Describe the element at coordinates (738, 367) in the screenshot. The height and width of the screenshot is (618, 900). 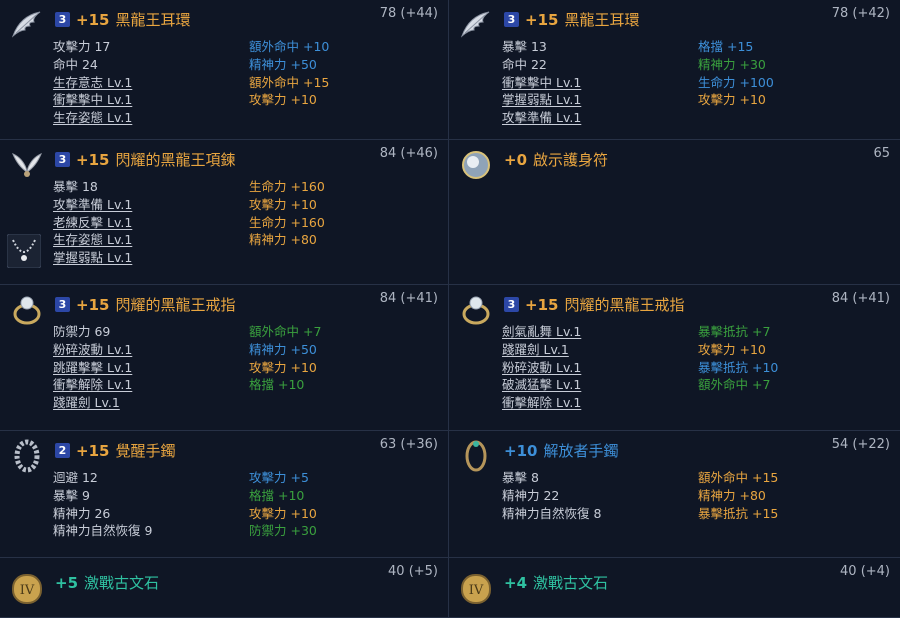
I see `bonus-stat: 暴擊抵抗 +10` at that location.